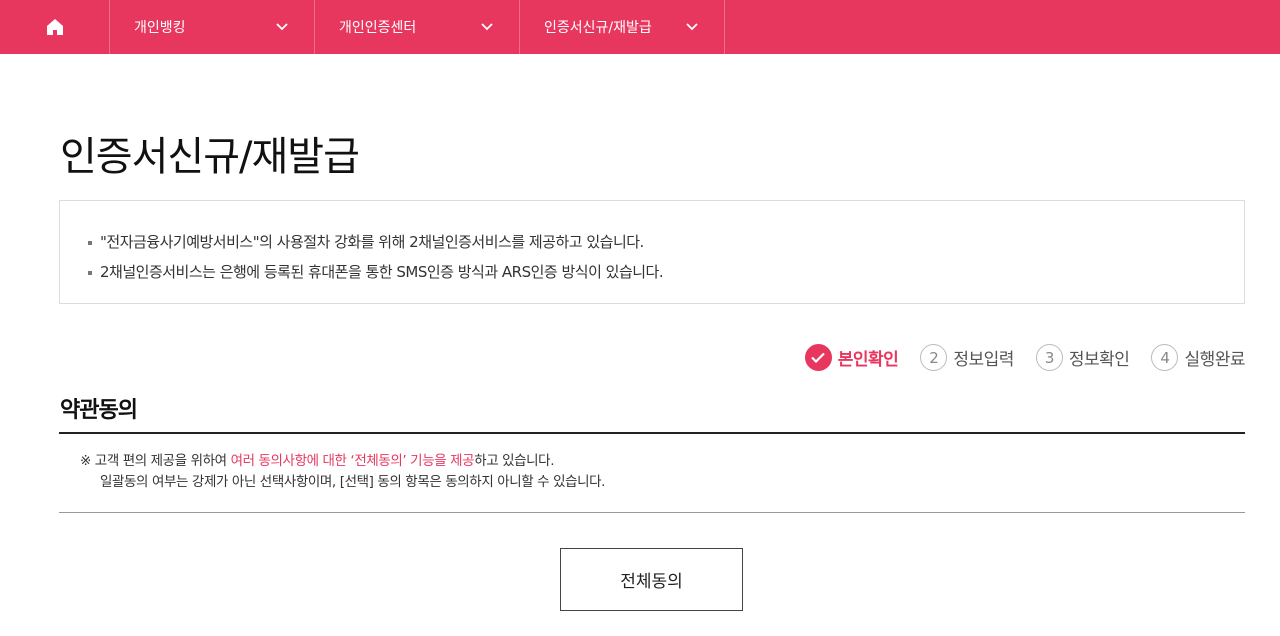  I want to click on step-complete: 4 실행완료, so click(1198, 357).